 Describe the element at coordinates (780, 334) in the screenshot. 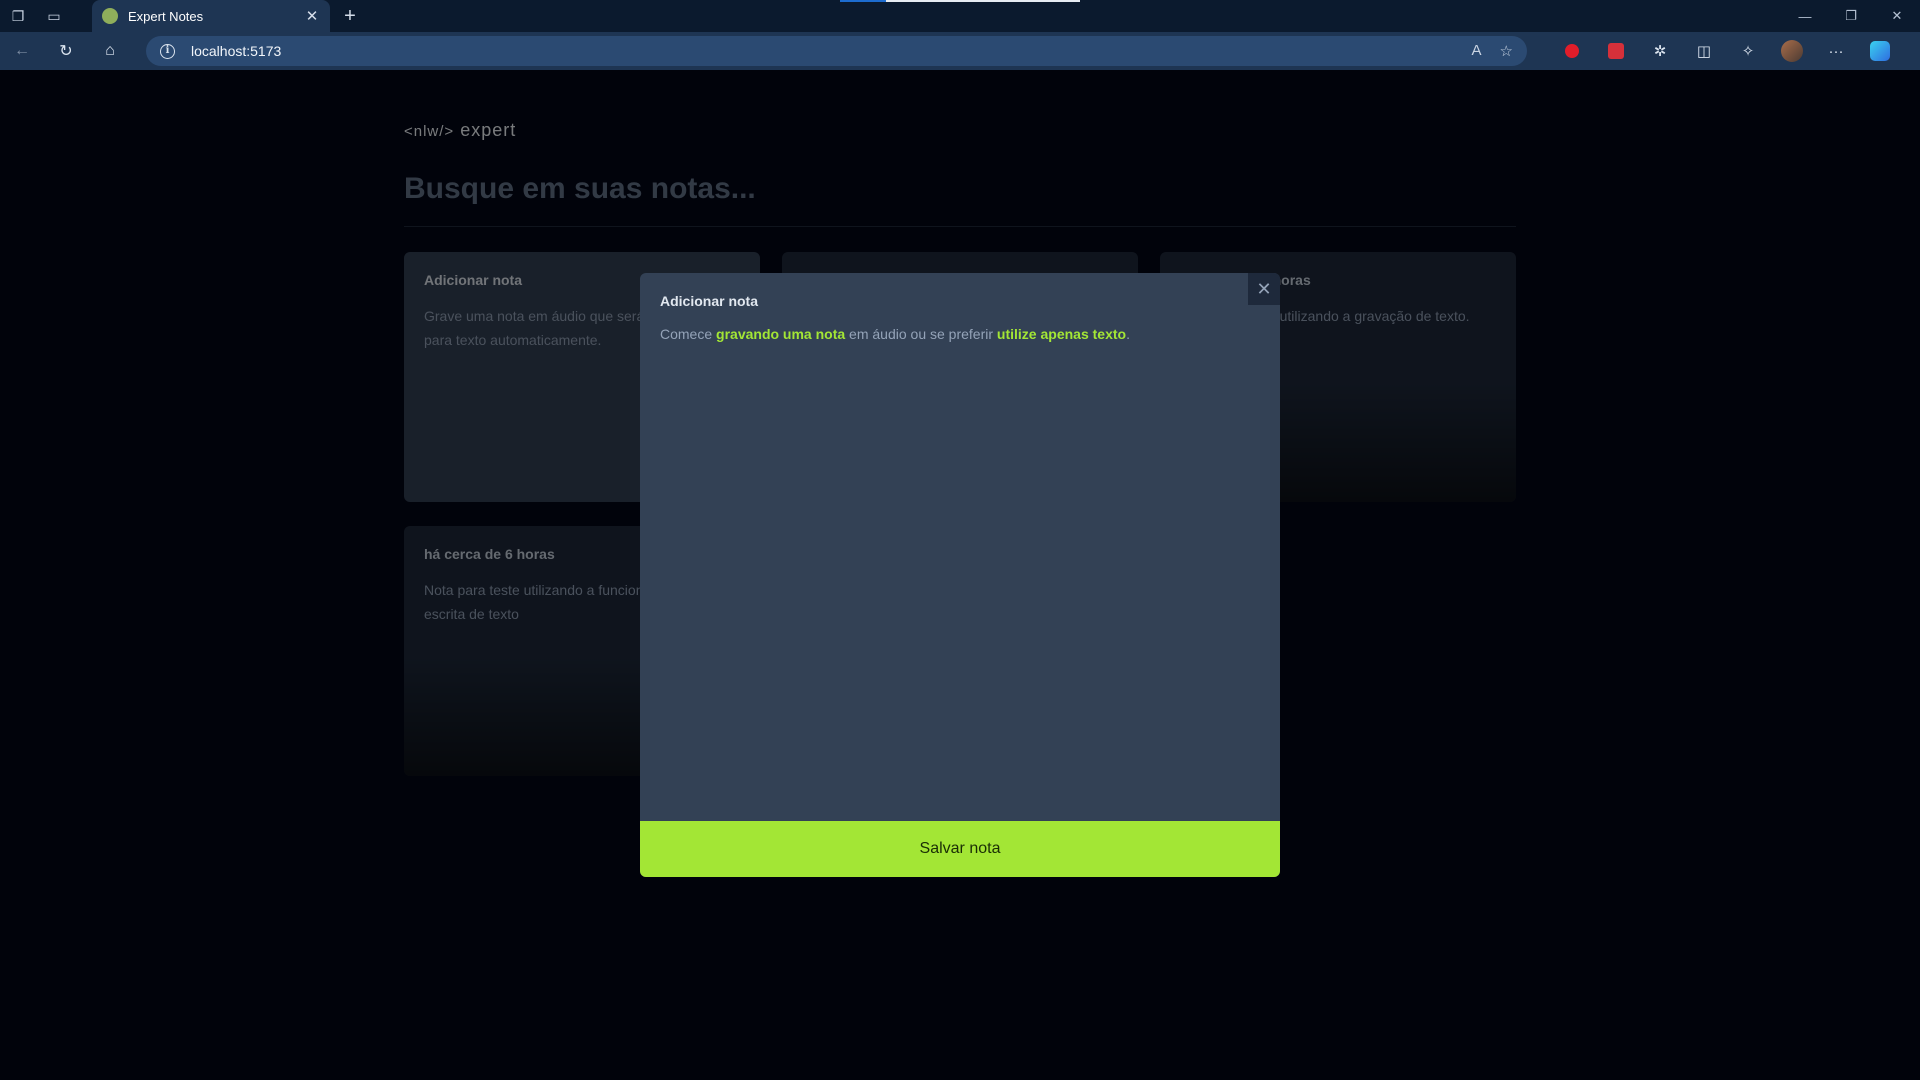

I see `record-audio-link: gravando uma nota` at that location.